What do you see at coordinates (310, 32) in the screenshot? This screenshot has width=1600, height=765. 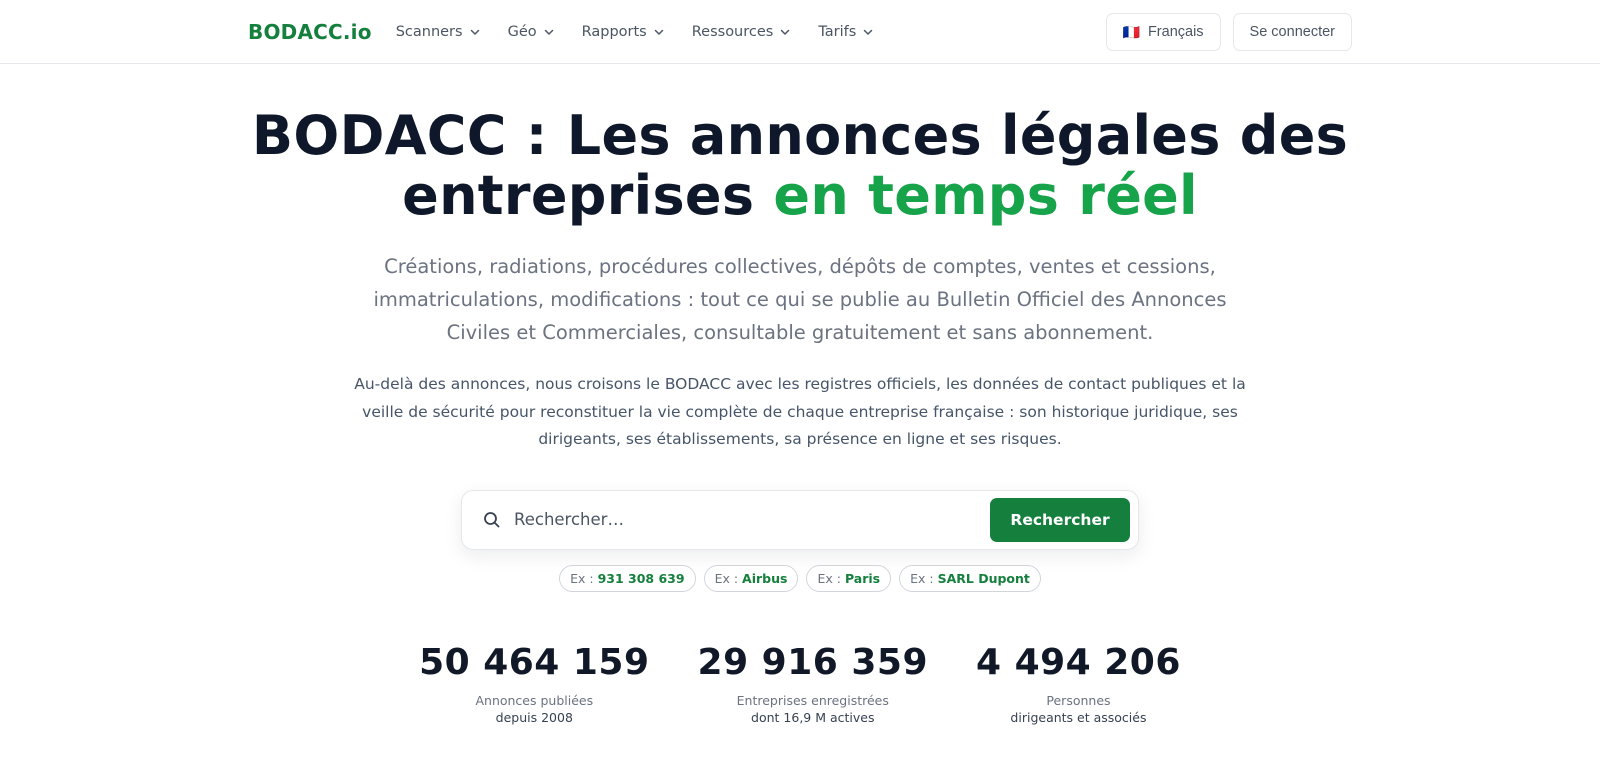 I see `brand-logo-link: BODACC.io` at bounding box center [310, 32].